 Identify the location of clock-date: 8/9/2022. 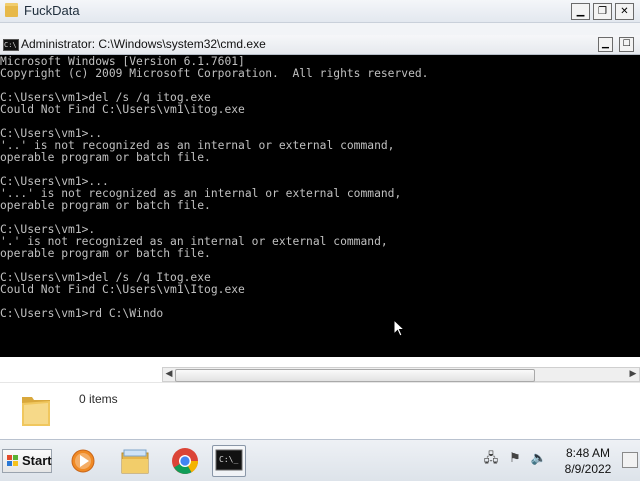
(588, 469).